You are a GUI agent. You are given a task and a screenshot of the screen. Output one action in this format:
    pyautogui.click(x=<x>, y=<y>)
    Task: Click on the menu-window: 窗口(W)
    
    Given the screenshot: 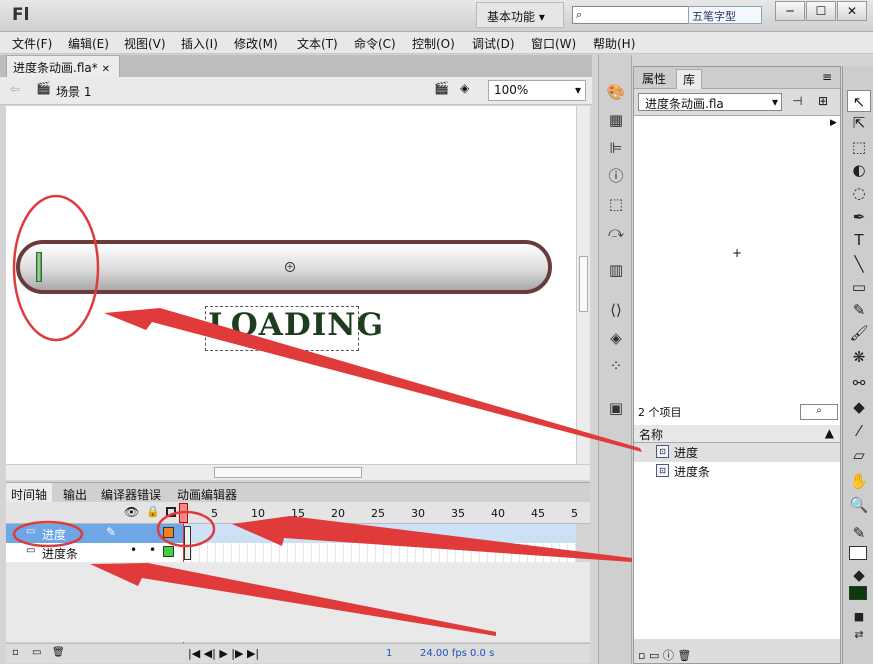 What is the action you would take?
    pyautogui.click(x=553, y=43)
    